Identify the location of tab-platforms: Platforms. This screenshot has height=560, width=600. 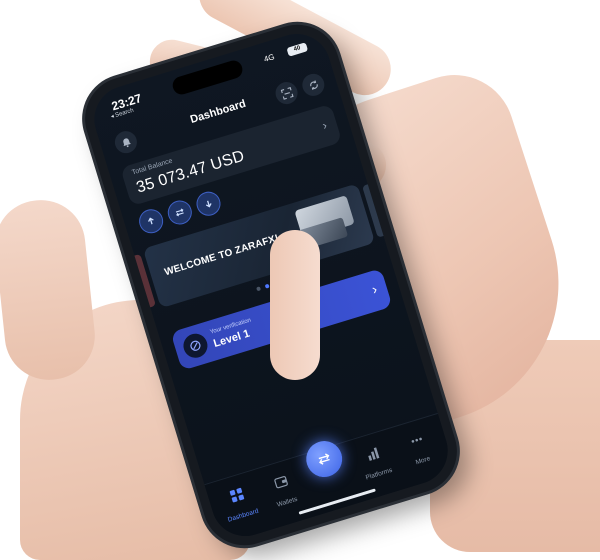
(376, 463).